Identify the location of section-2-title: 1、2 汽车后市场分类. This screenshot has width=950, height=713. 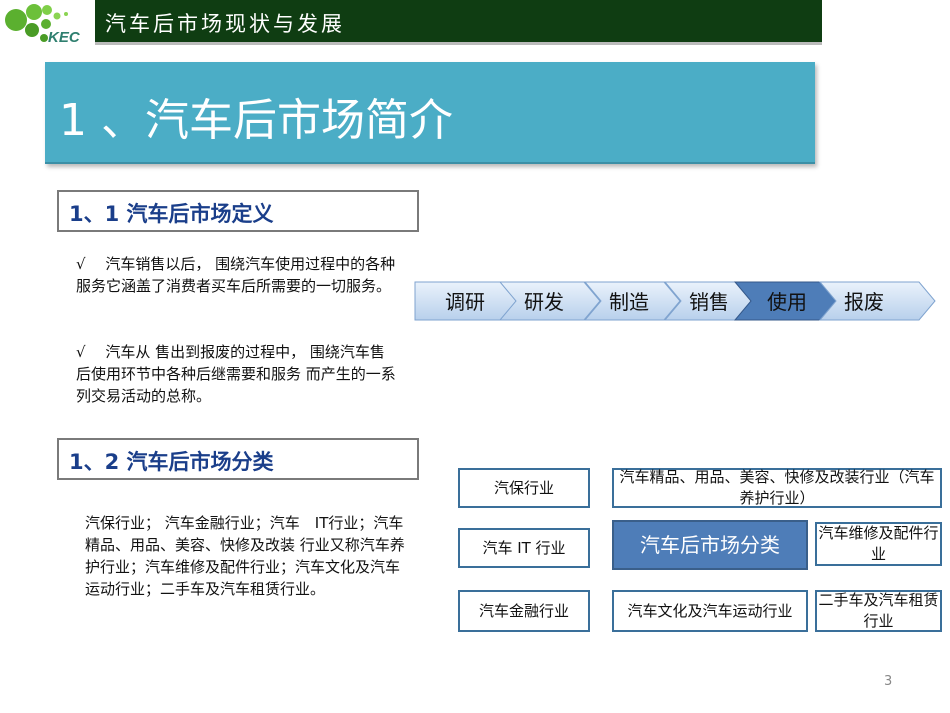
(171, 462).